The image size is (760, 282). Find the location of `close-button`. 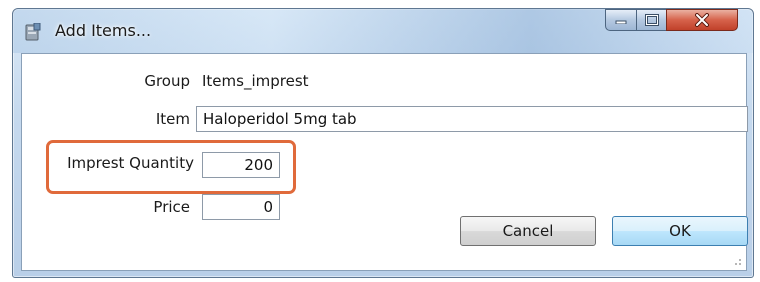

close-button is located at coordinates (702, 20).